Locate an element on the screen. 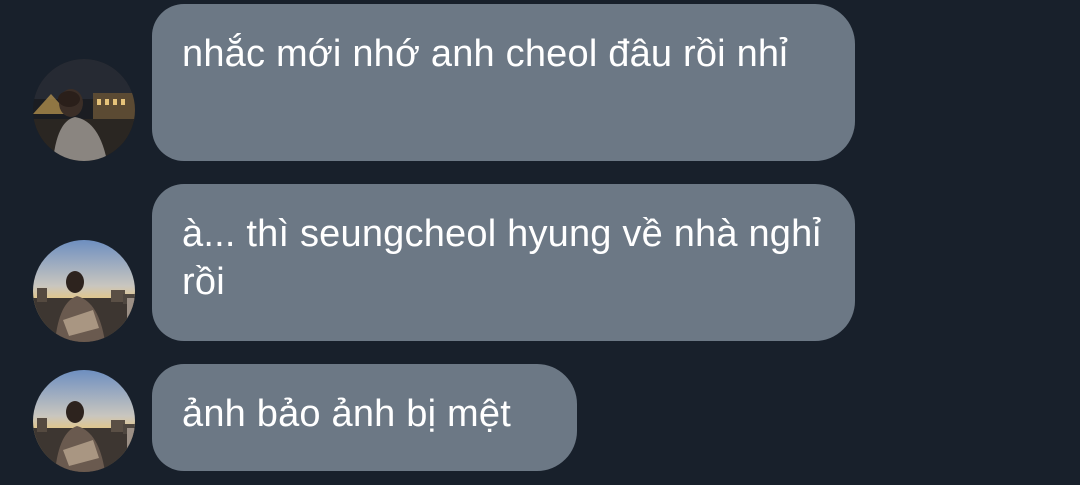 The height and width of the screenshot is (485, 1080). message-text: ảnh bảo ảnh bị mệt is located at coordinates (346, 414).